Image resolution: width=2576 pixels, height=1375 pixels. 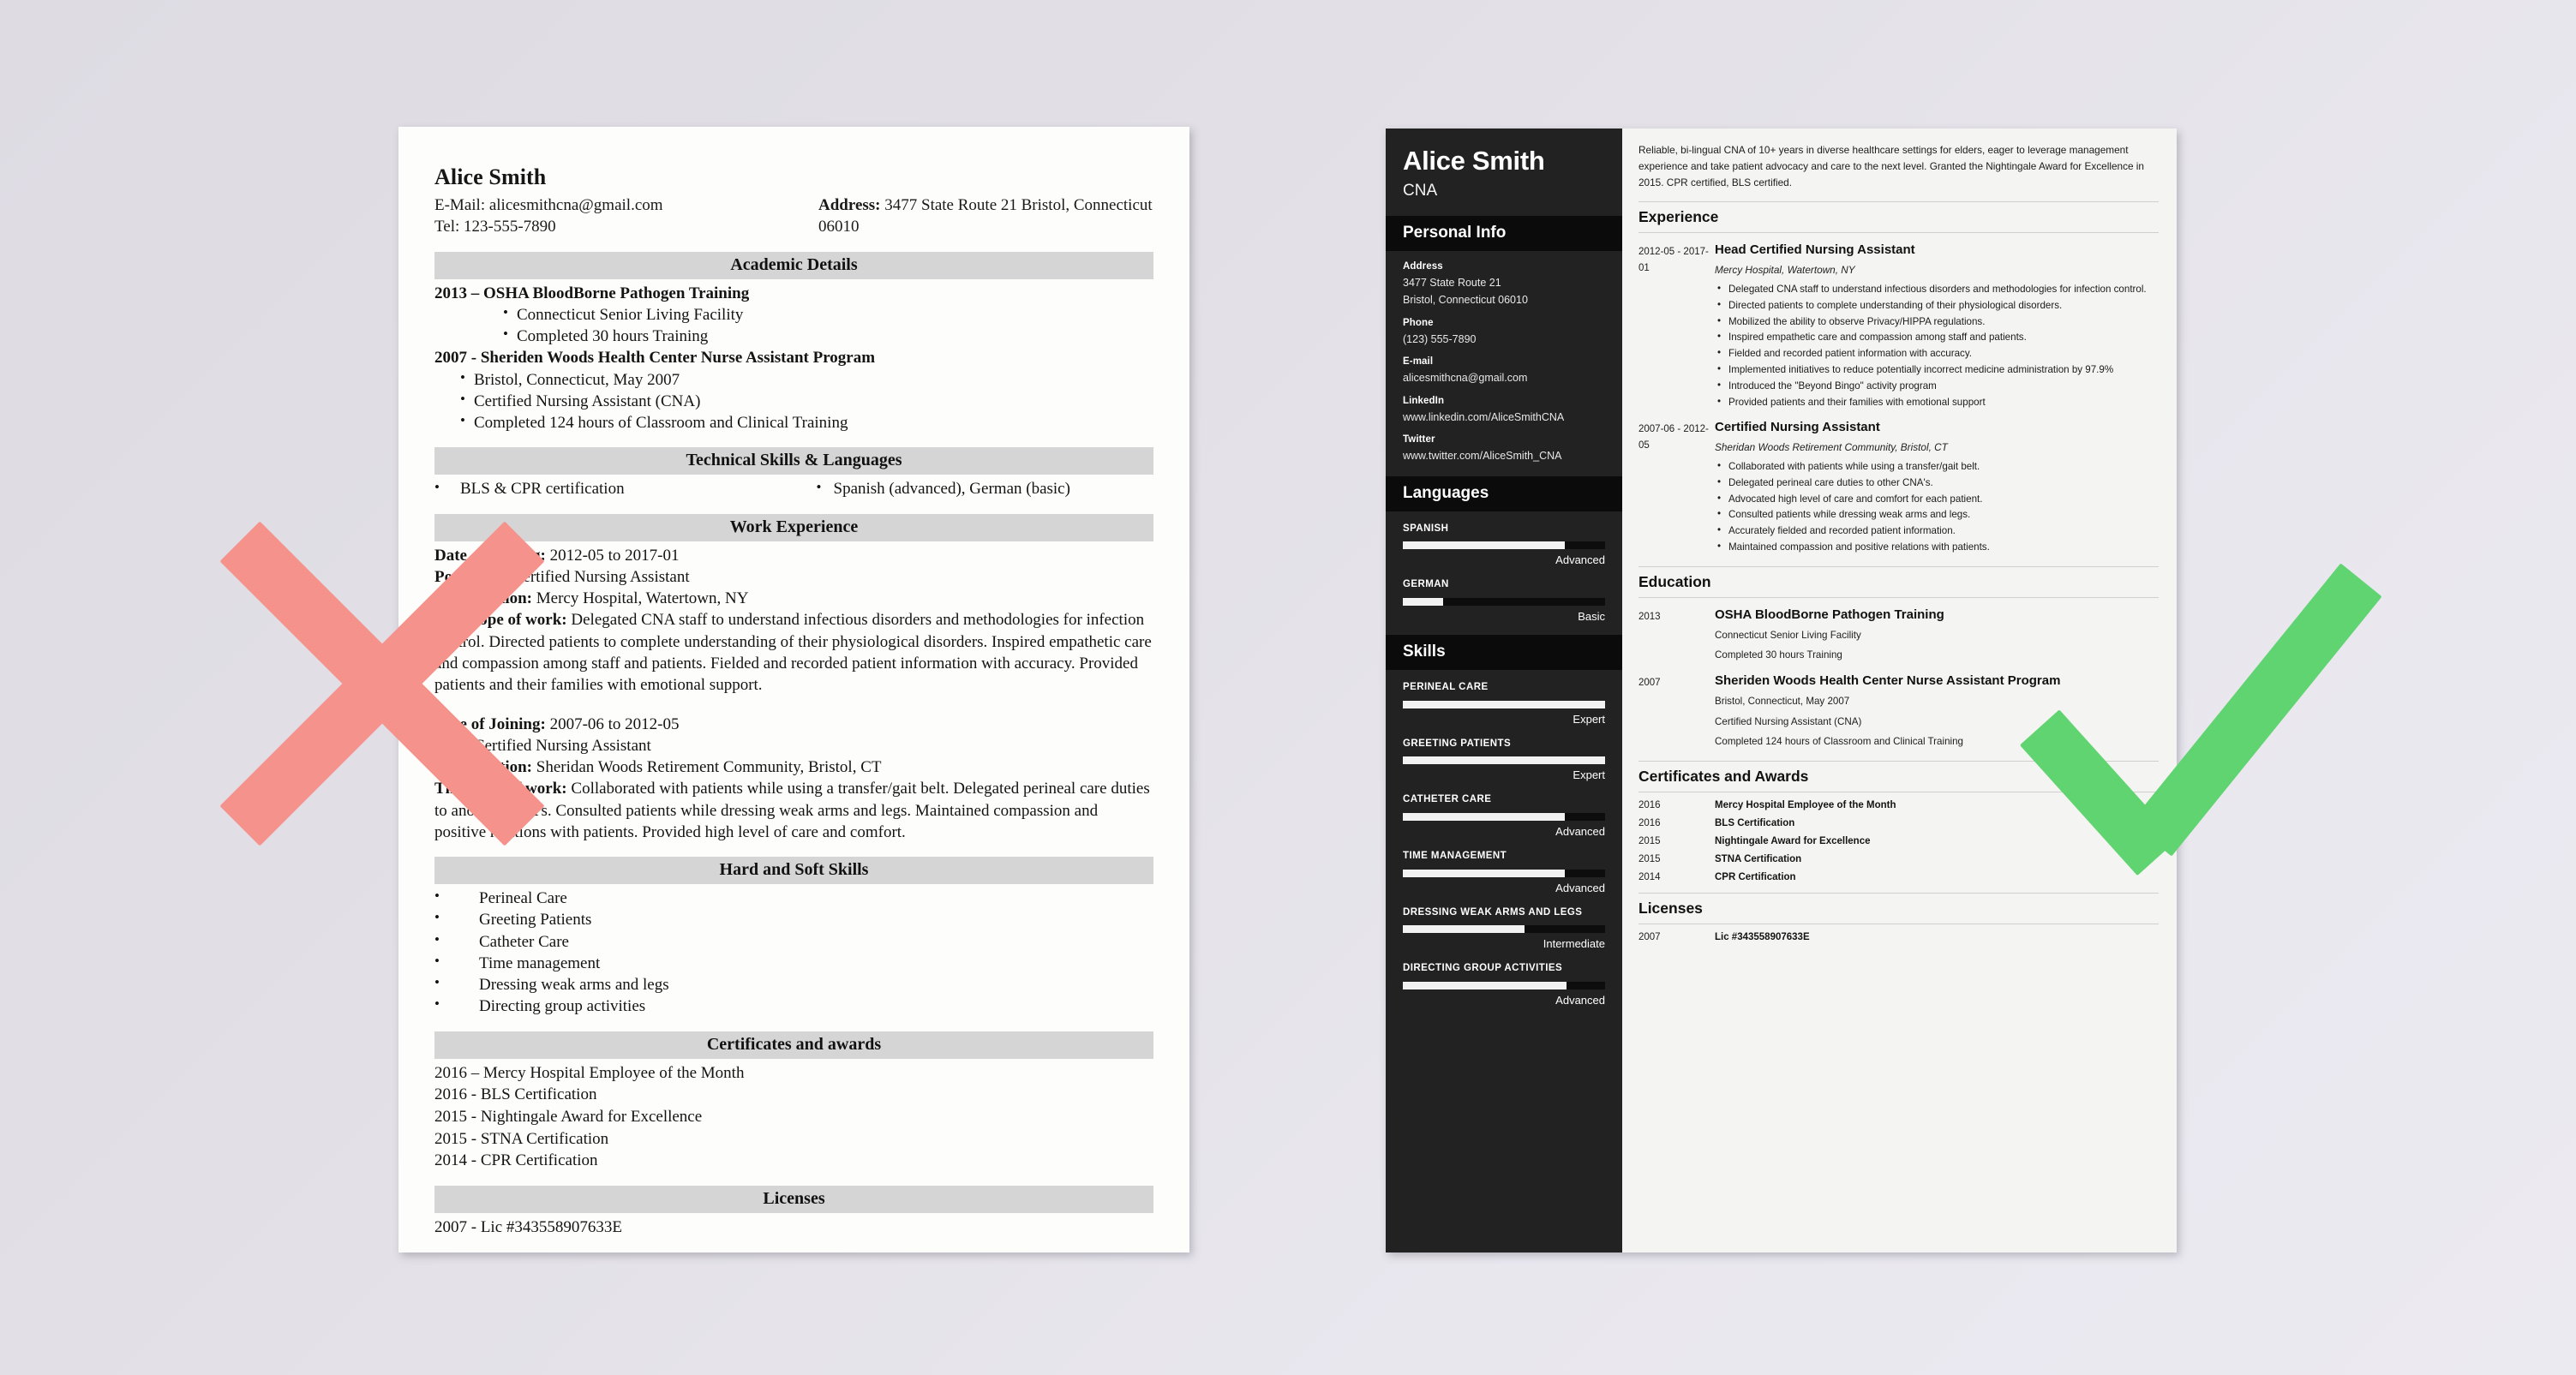 I want to click on skill-name: DIRECTING GROUP ACTIVITIES, so click(x=1483, y=968).